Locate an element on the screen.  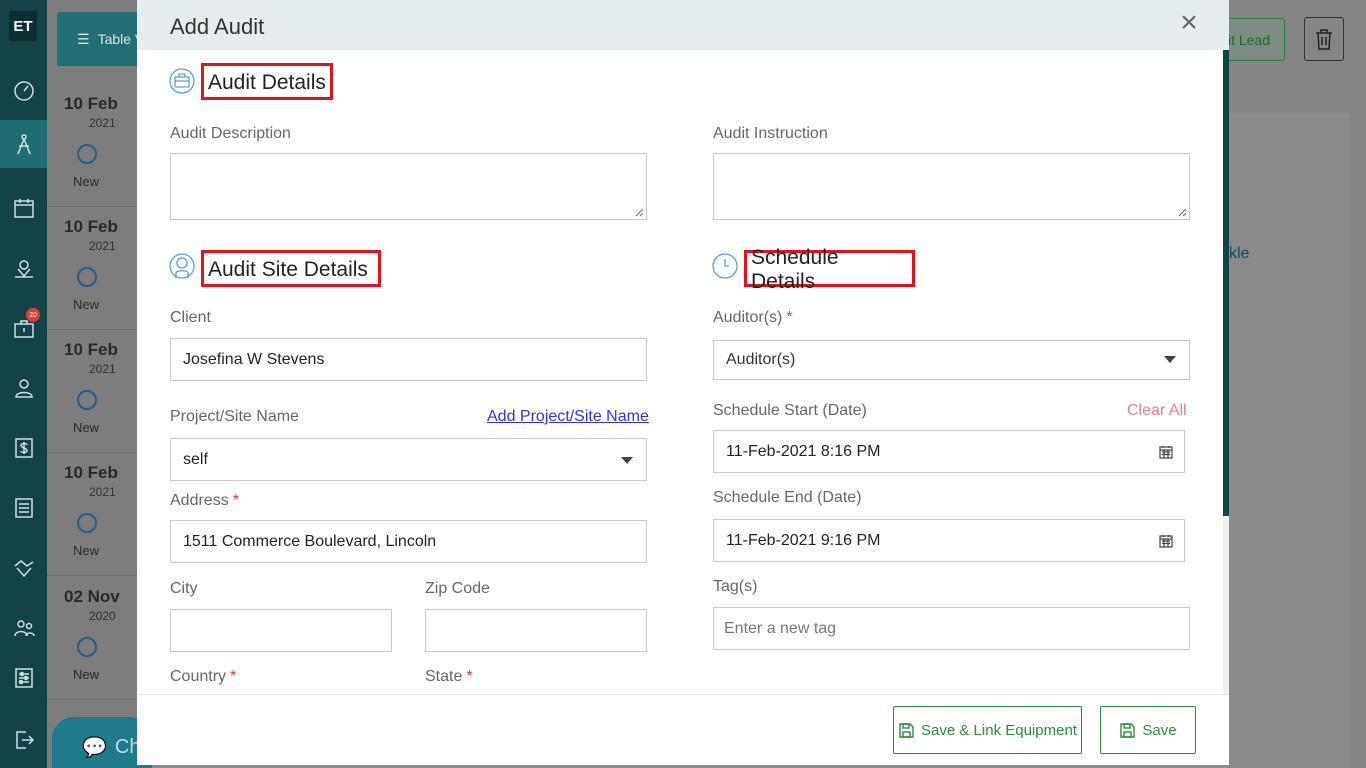
gauge-icon is located at coordinates (23, 91).